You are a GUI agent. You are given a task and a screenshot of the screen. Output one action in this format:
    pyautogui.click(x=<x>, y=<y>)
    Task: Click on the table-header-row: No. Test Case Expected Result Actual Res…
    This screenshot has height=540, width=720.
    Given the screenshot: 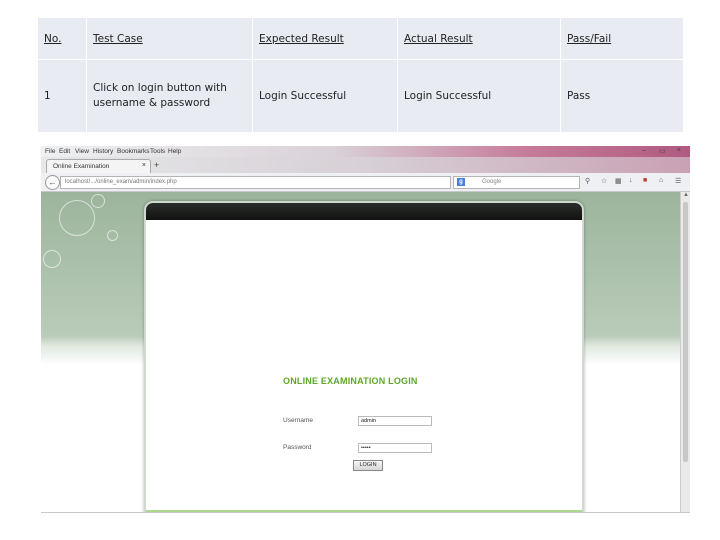 What is the action you would take?
    pyautogui.click(x=360, y=38)
    